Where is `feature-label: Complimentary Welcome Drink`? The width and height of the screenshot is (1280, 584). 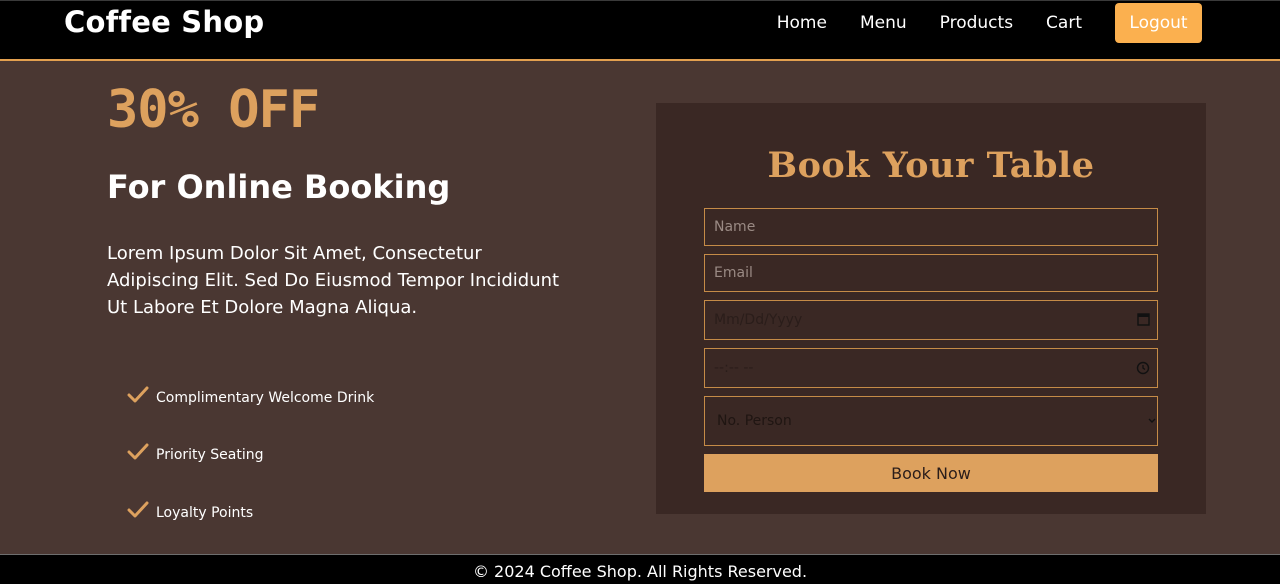
feature-label: Complimentary Welcome Drink is located at coordinates (265, 397).